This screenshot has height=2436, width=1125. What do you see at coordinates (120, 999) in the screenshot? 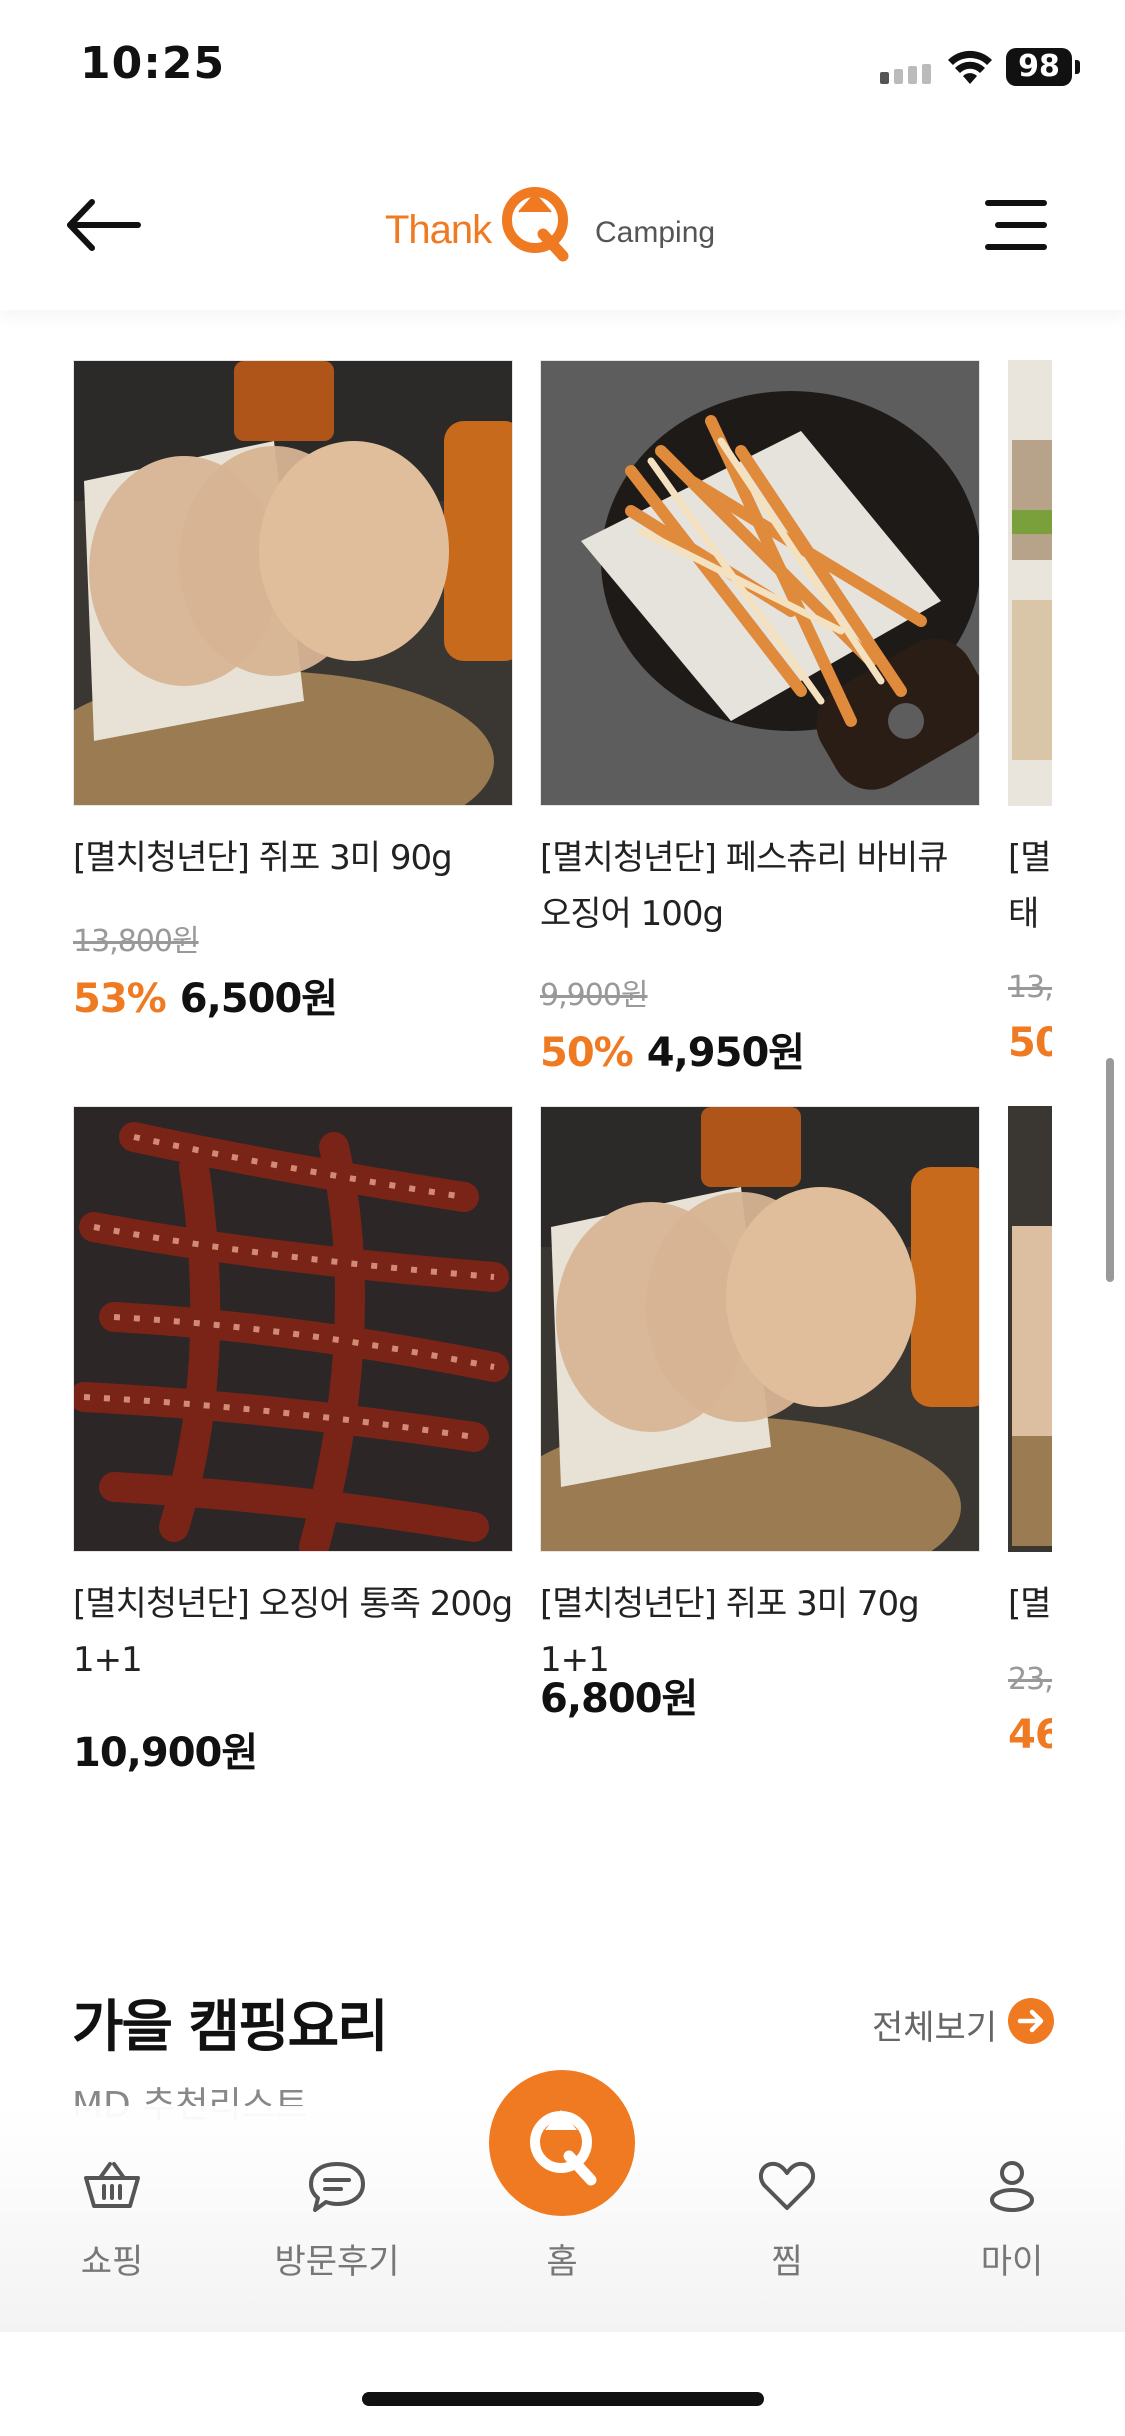
I see `discount-rate: 53%` at bounding box center [120, 999].